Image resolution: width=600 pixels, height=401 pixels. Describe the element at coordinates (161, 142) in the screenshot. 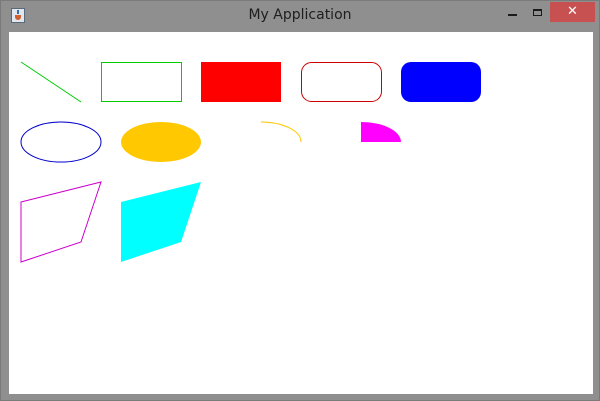

I see `yellow-filled-ellipse` at that location.